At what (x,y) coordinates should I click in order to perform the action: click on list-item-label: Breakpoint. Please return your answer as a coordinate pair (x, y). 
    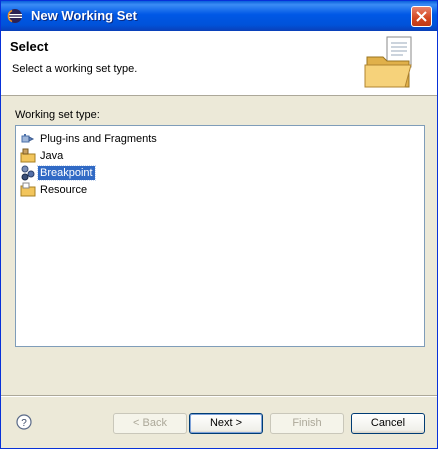
    Looking at the image, I should click on (66, 173).